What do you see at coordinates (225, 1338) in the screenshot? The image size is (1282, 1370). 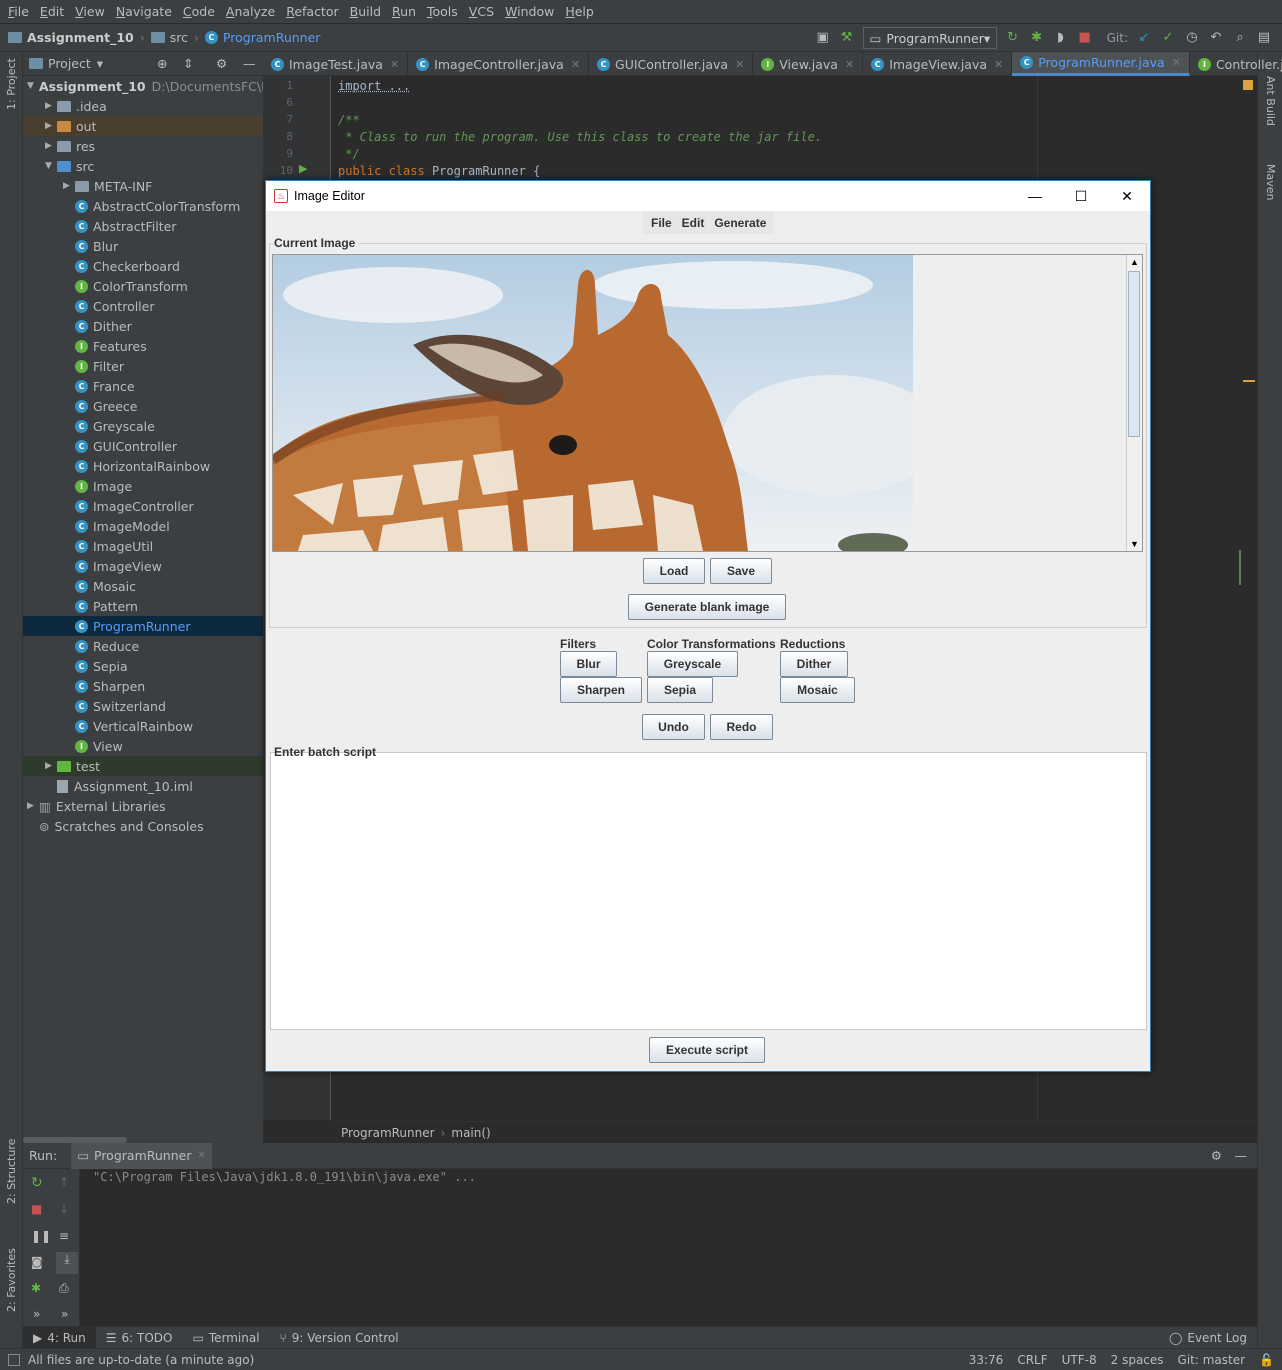 I see `tab-terminal: ▭ Terminal` at bounding box center [225, 1338].